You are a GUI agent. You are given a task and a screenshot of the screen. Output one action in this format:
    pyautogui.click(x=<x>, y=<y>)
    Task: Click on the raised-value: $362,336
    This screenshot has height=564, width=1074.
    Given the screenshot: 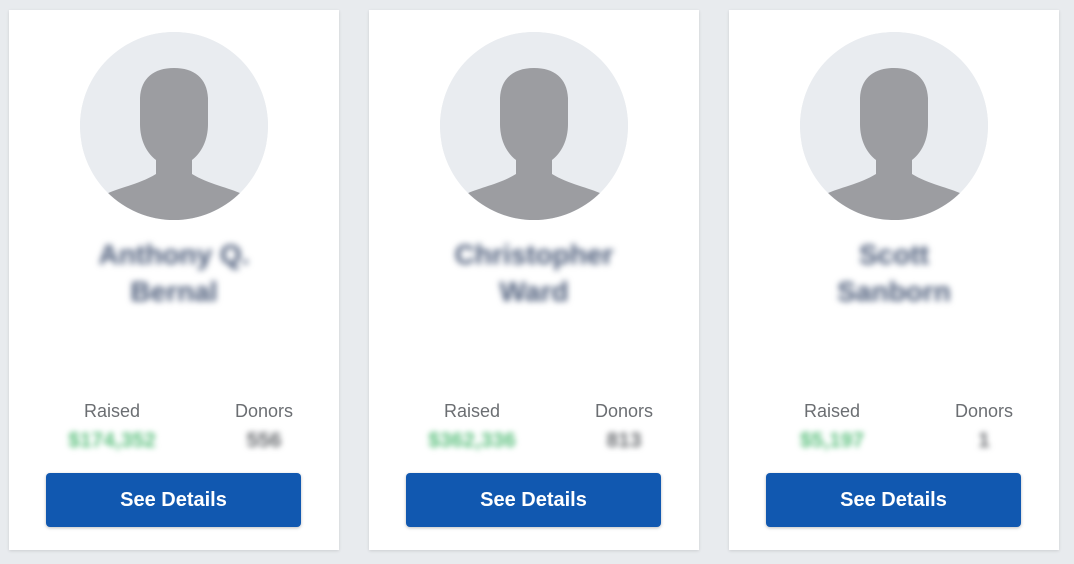 What is the action you would take?
    pyautogui.click(x=472, y=440)
    